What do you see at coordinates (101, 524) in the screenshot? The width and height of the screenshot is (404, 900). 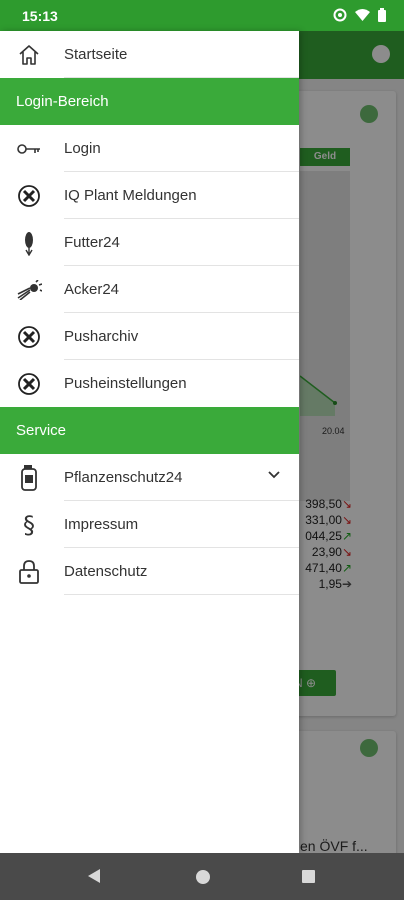 I see `drawer-item-label: Impressum` at bounding box center [101, 524].